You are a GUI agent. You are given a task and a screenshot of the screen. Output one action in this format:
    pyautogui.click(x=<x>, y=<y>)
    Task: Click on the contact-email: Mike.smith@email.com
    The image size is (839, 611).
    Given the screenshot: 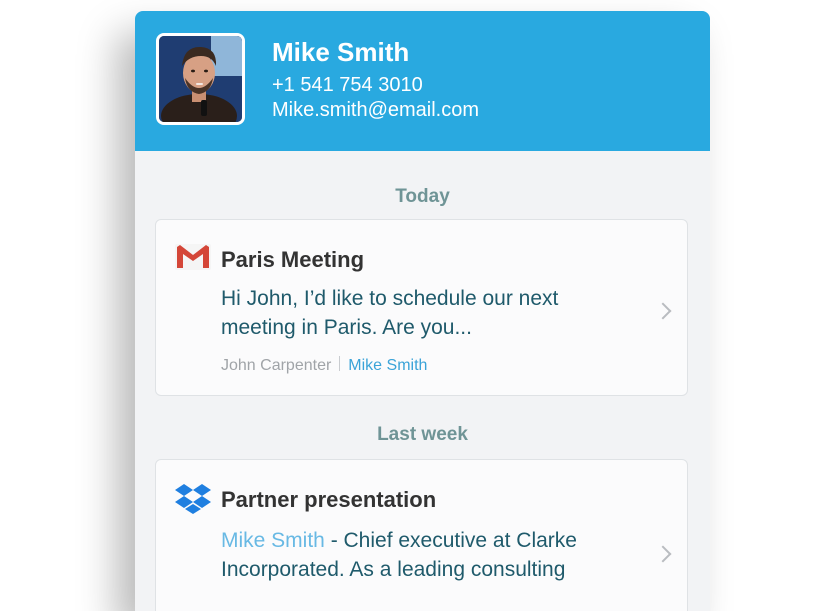 What is the action you would take?
    pyautogui.click(x=375, y=110)
    